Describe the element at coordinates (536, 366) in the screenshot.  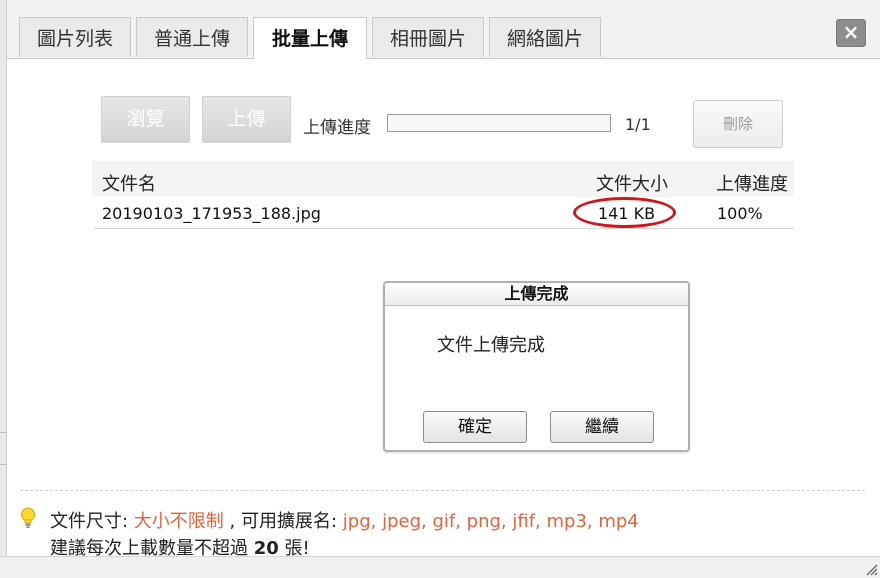
I see `upload-complete-dialog: 上傳完成 文件上傳完成 確定 繼續` at that location.